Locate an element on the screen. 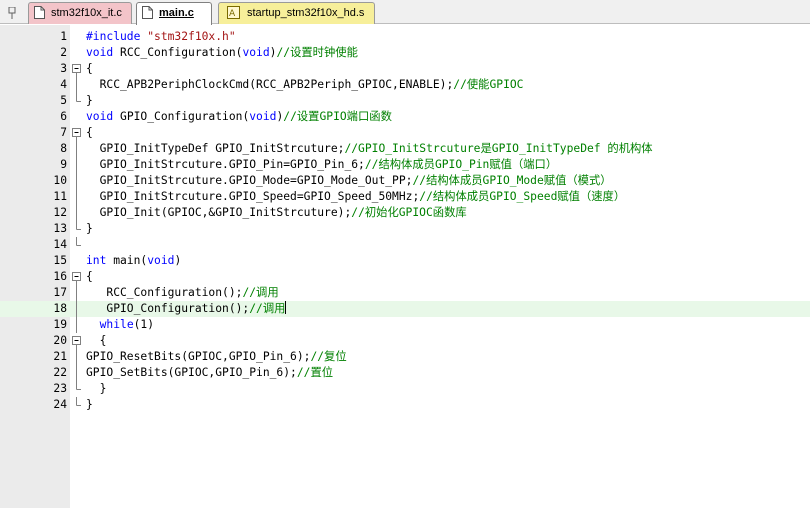  code-text: RCC_Configuration();//调用 is located at coordinates (182, 293).